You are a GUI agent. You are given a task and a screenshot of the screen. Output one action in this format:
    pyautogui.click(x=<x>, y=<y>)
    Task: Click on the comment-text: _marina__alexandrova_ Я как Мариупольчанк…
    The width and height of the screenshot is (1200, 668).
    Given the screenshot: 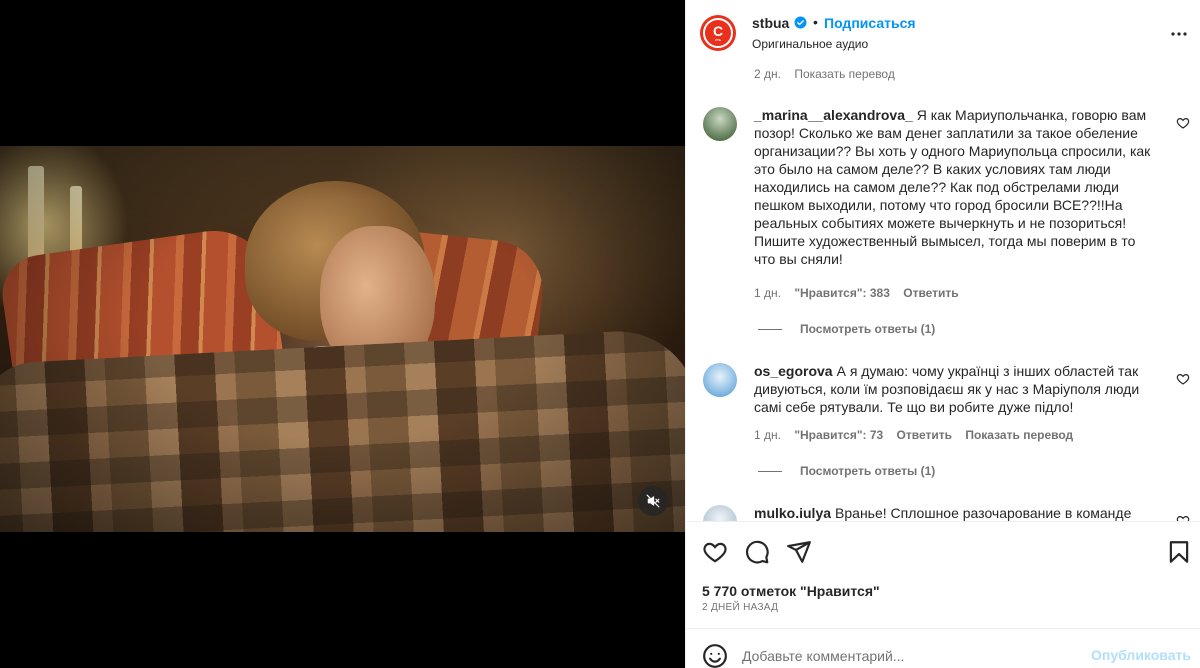 What is the action you would take?
    pyautogui.click(x=954, y=187)
    